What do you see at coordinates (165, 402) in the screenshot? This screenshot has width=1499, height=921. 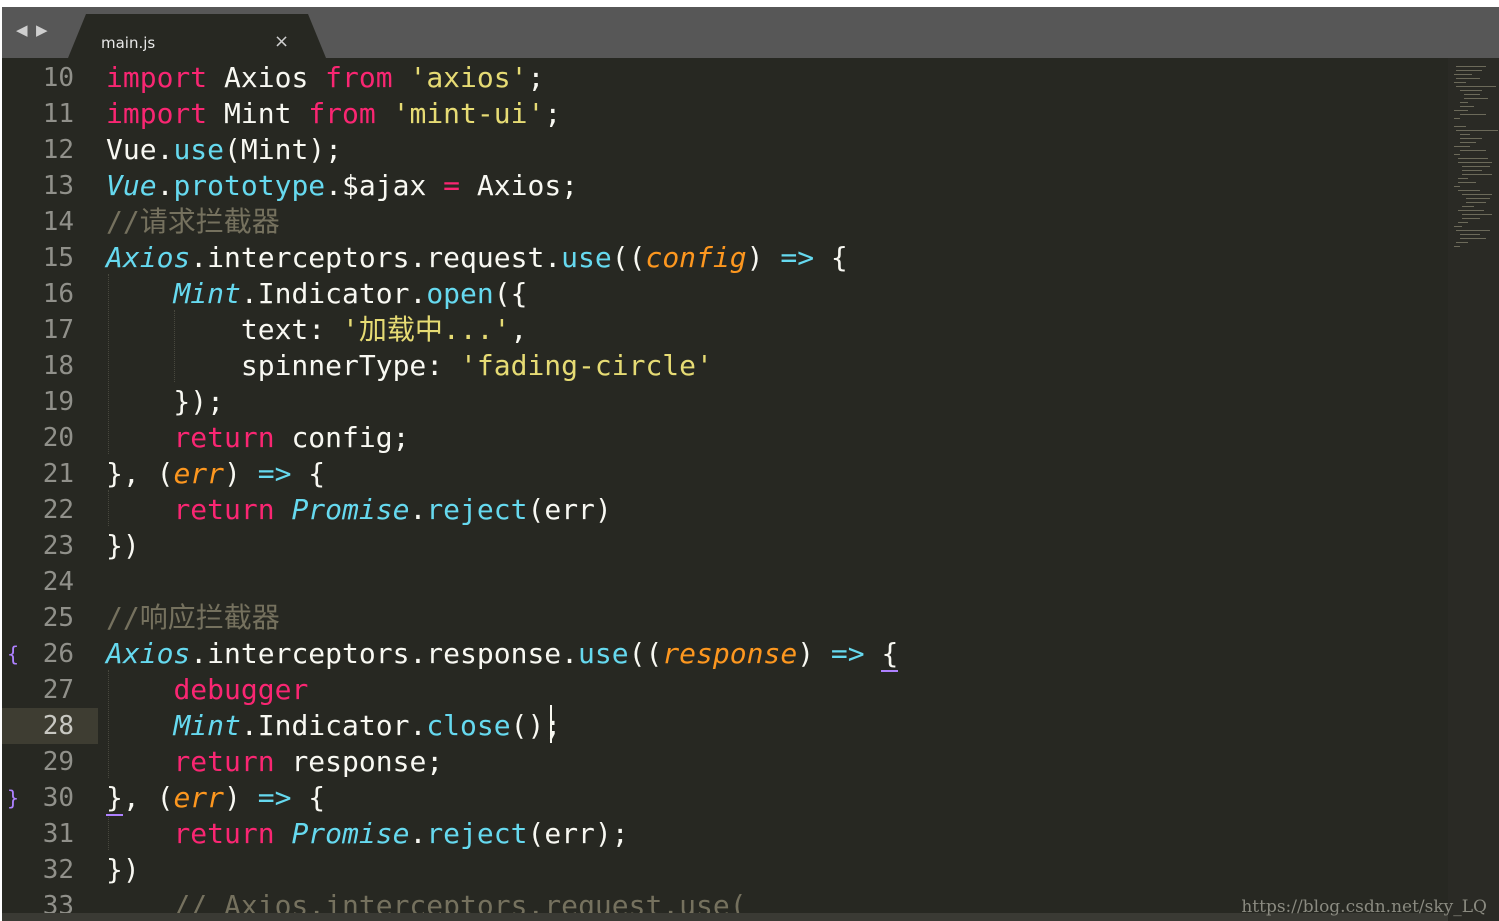 I see `code-line: });` at bounding box center [165, 402].